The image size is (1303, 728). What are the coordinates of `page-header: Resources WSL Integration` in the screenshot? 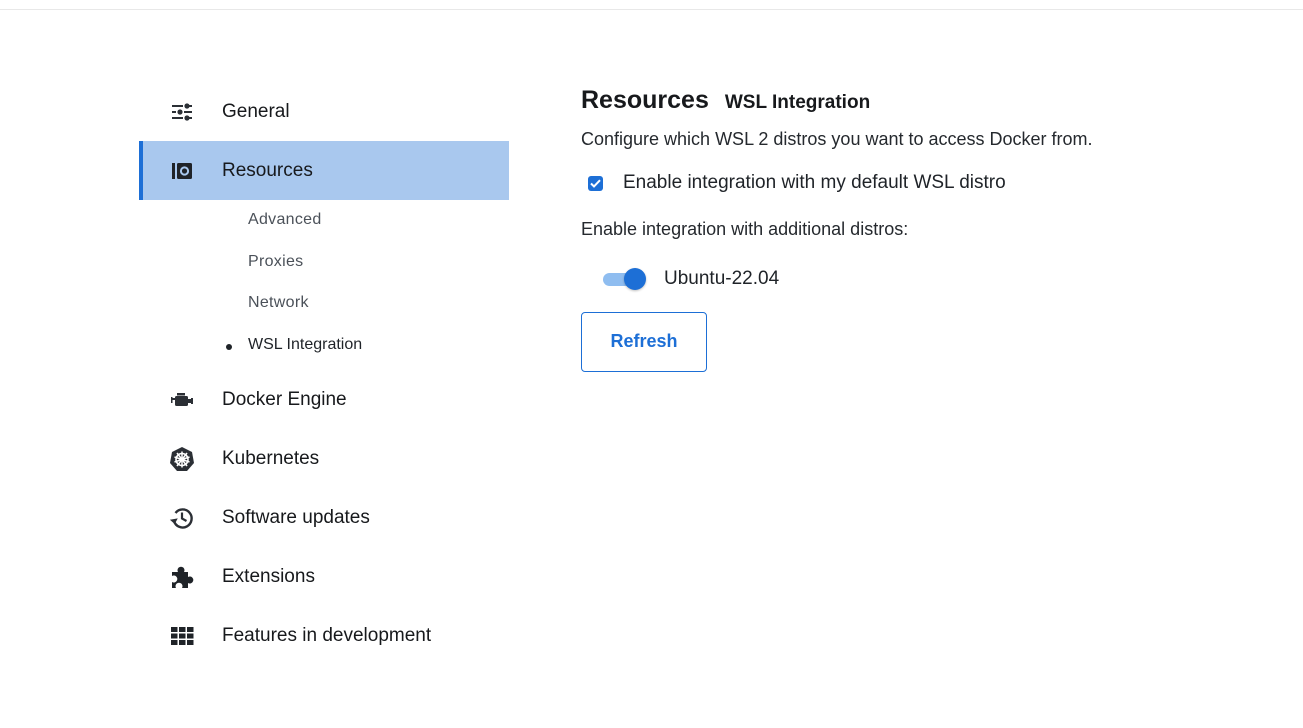 It's located at (921, 100).